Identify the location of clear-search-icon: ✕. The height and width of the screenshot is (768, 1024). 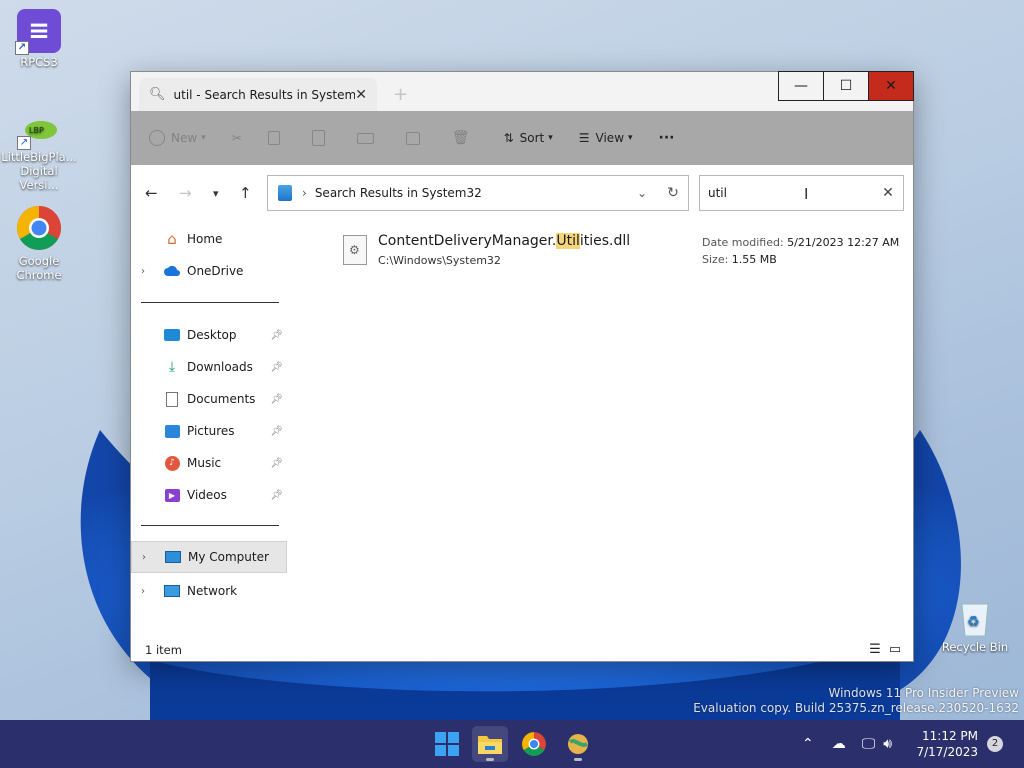
(888, 193).